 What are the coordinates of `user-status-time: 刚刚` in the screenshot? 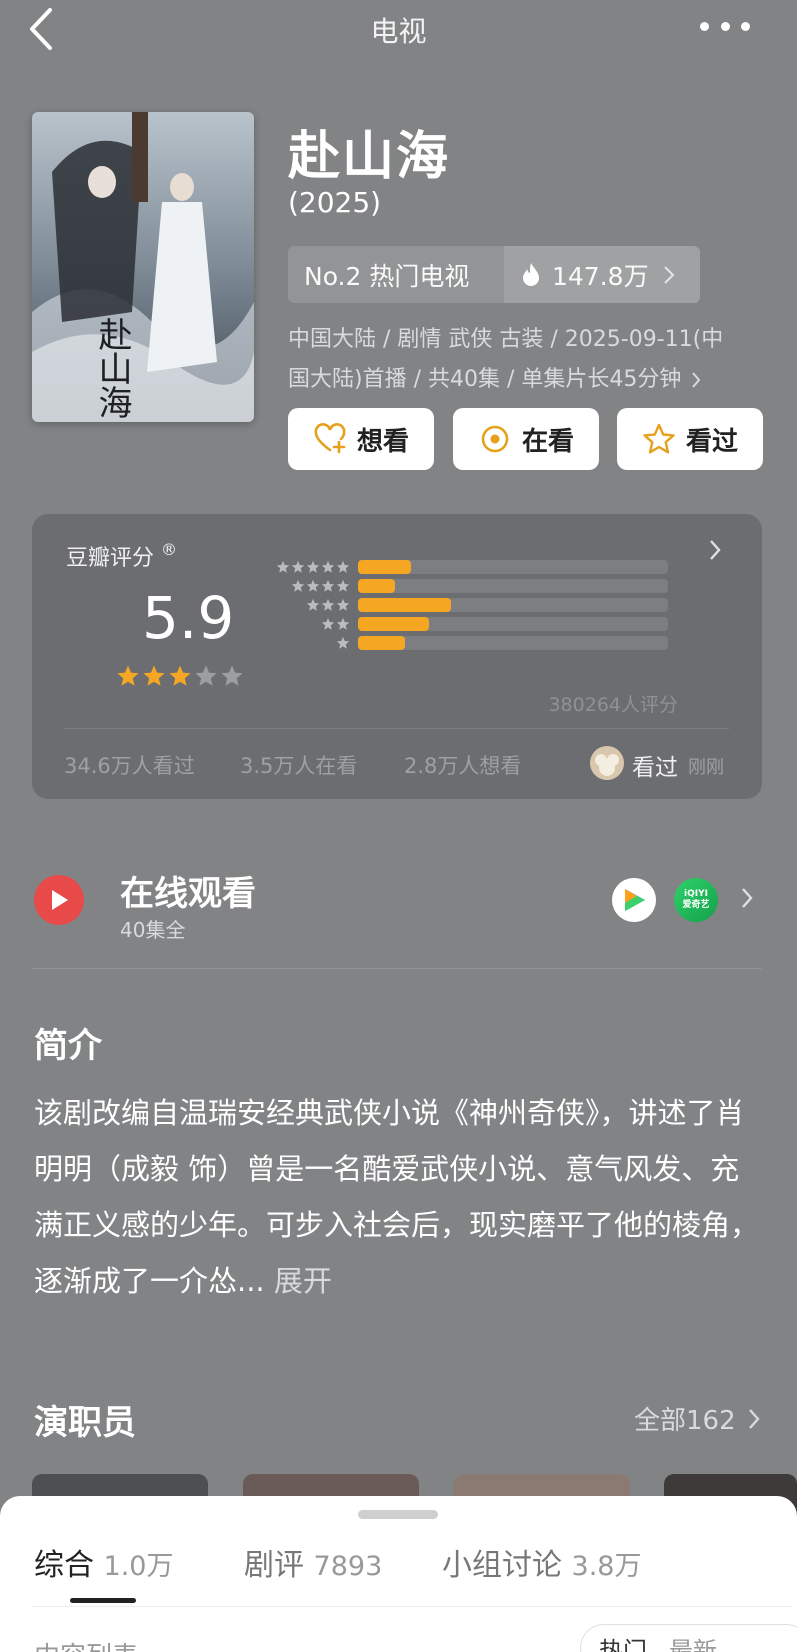 It's located at (706, 767).